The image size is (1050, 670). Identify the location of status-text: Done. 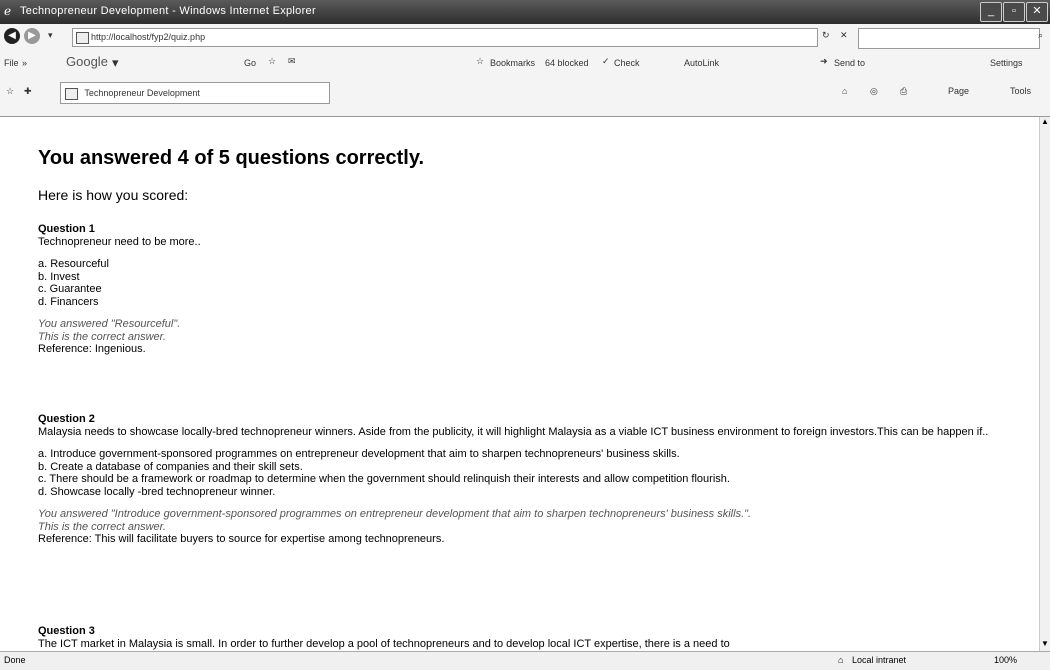
(15, 660).